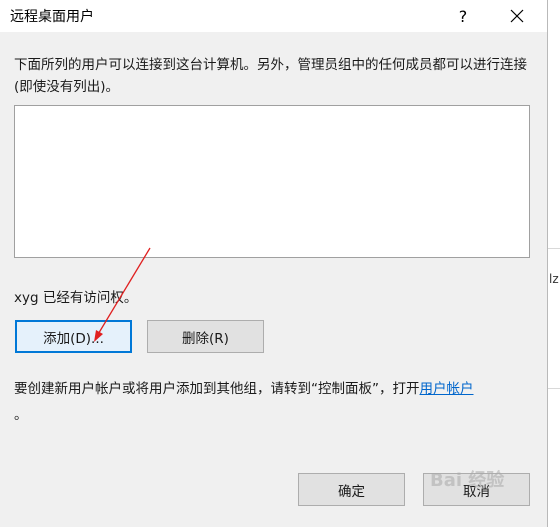 The width and height of the screenshot is (560, 527). I want to click on close-icon, so click(517, 16).